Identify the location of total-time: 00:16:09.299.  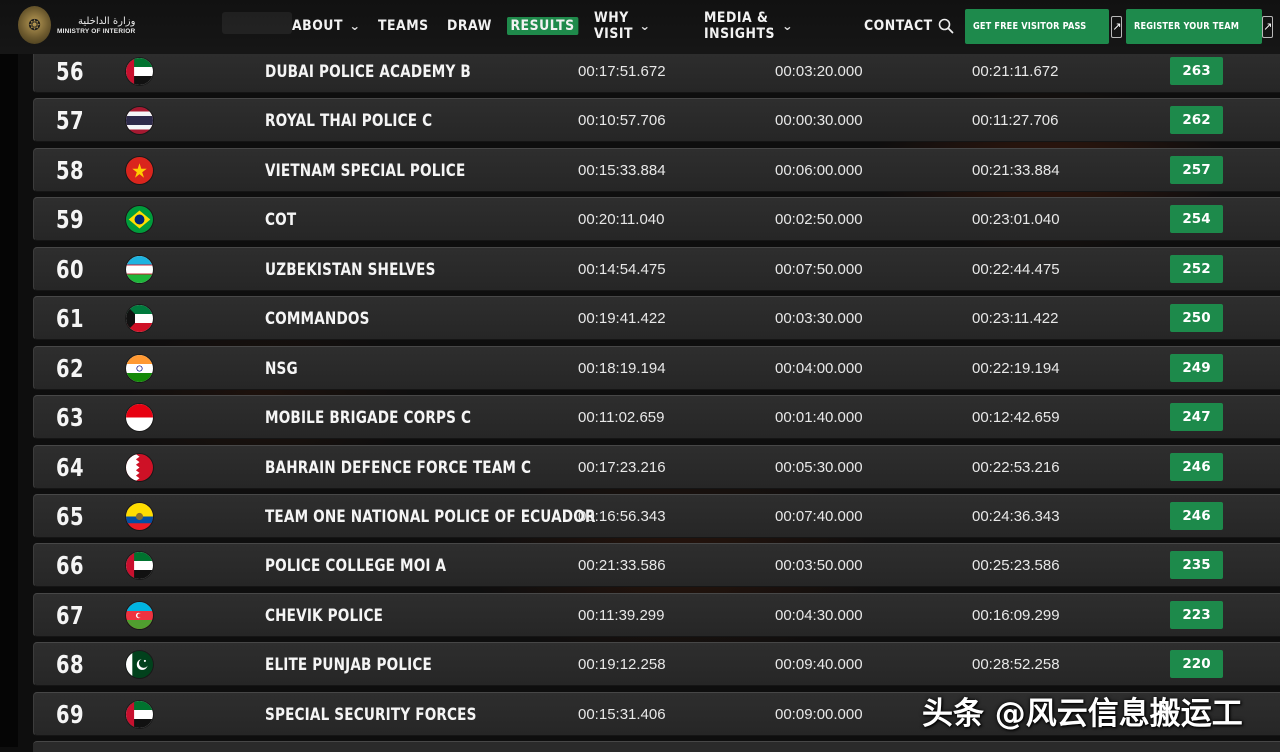
(1016, 615).